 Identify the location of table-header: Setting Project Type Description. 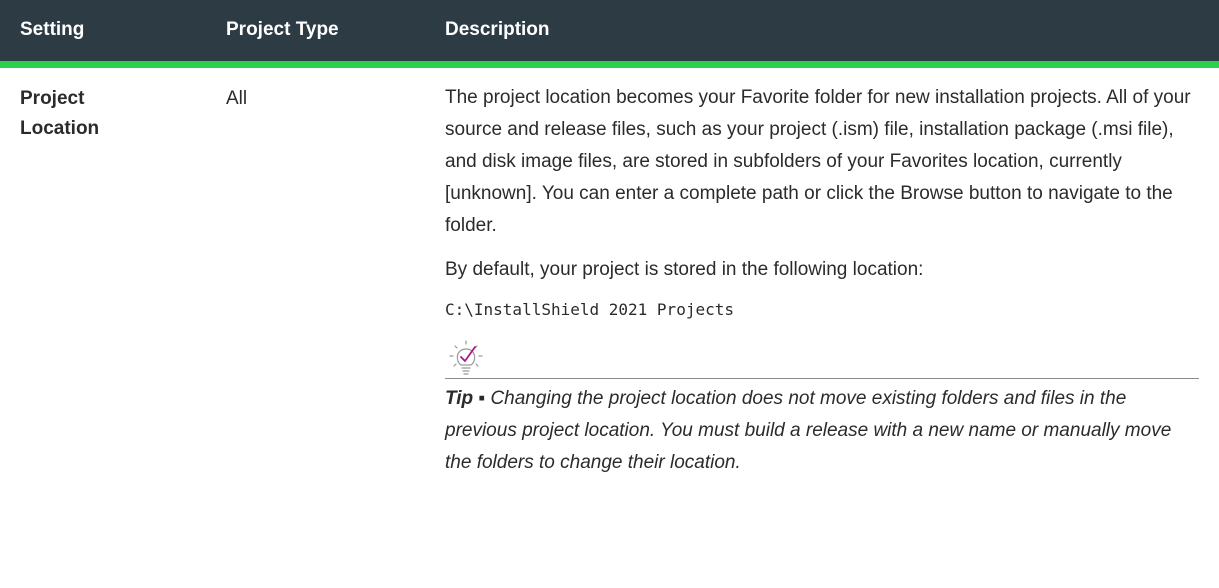
(609, 34).